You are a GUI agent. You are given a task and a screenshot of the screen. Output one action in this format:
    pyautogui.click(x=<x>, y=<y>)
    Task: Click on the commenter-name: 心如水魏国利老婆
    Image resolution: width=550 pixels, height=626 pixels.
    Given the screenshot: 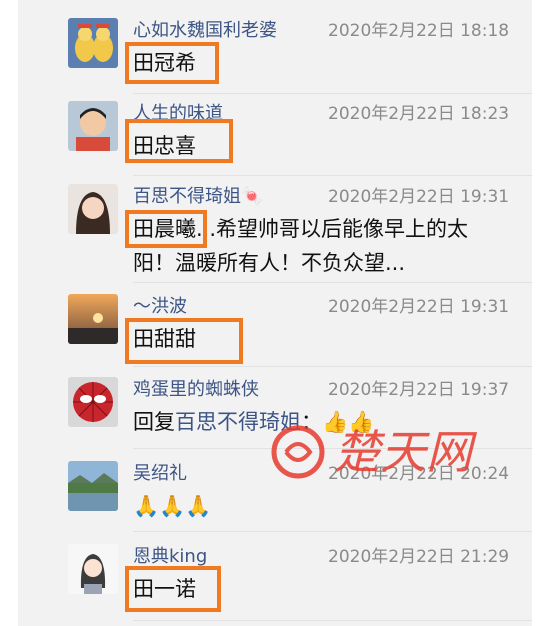 What is the action you would take?
    pyautogui.click(x=205, y=29)
    